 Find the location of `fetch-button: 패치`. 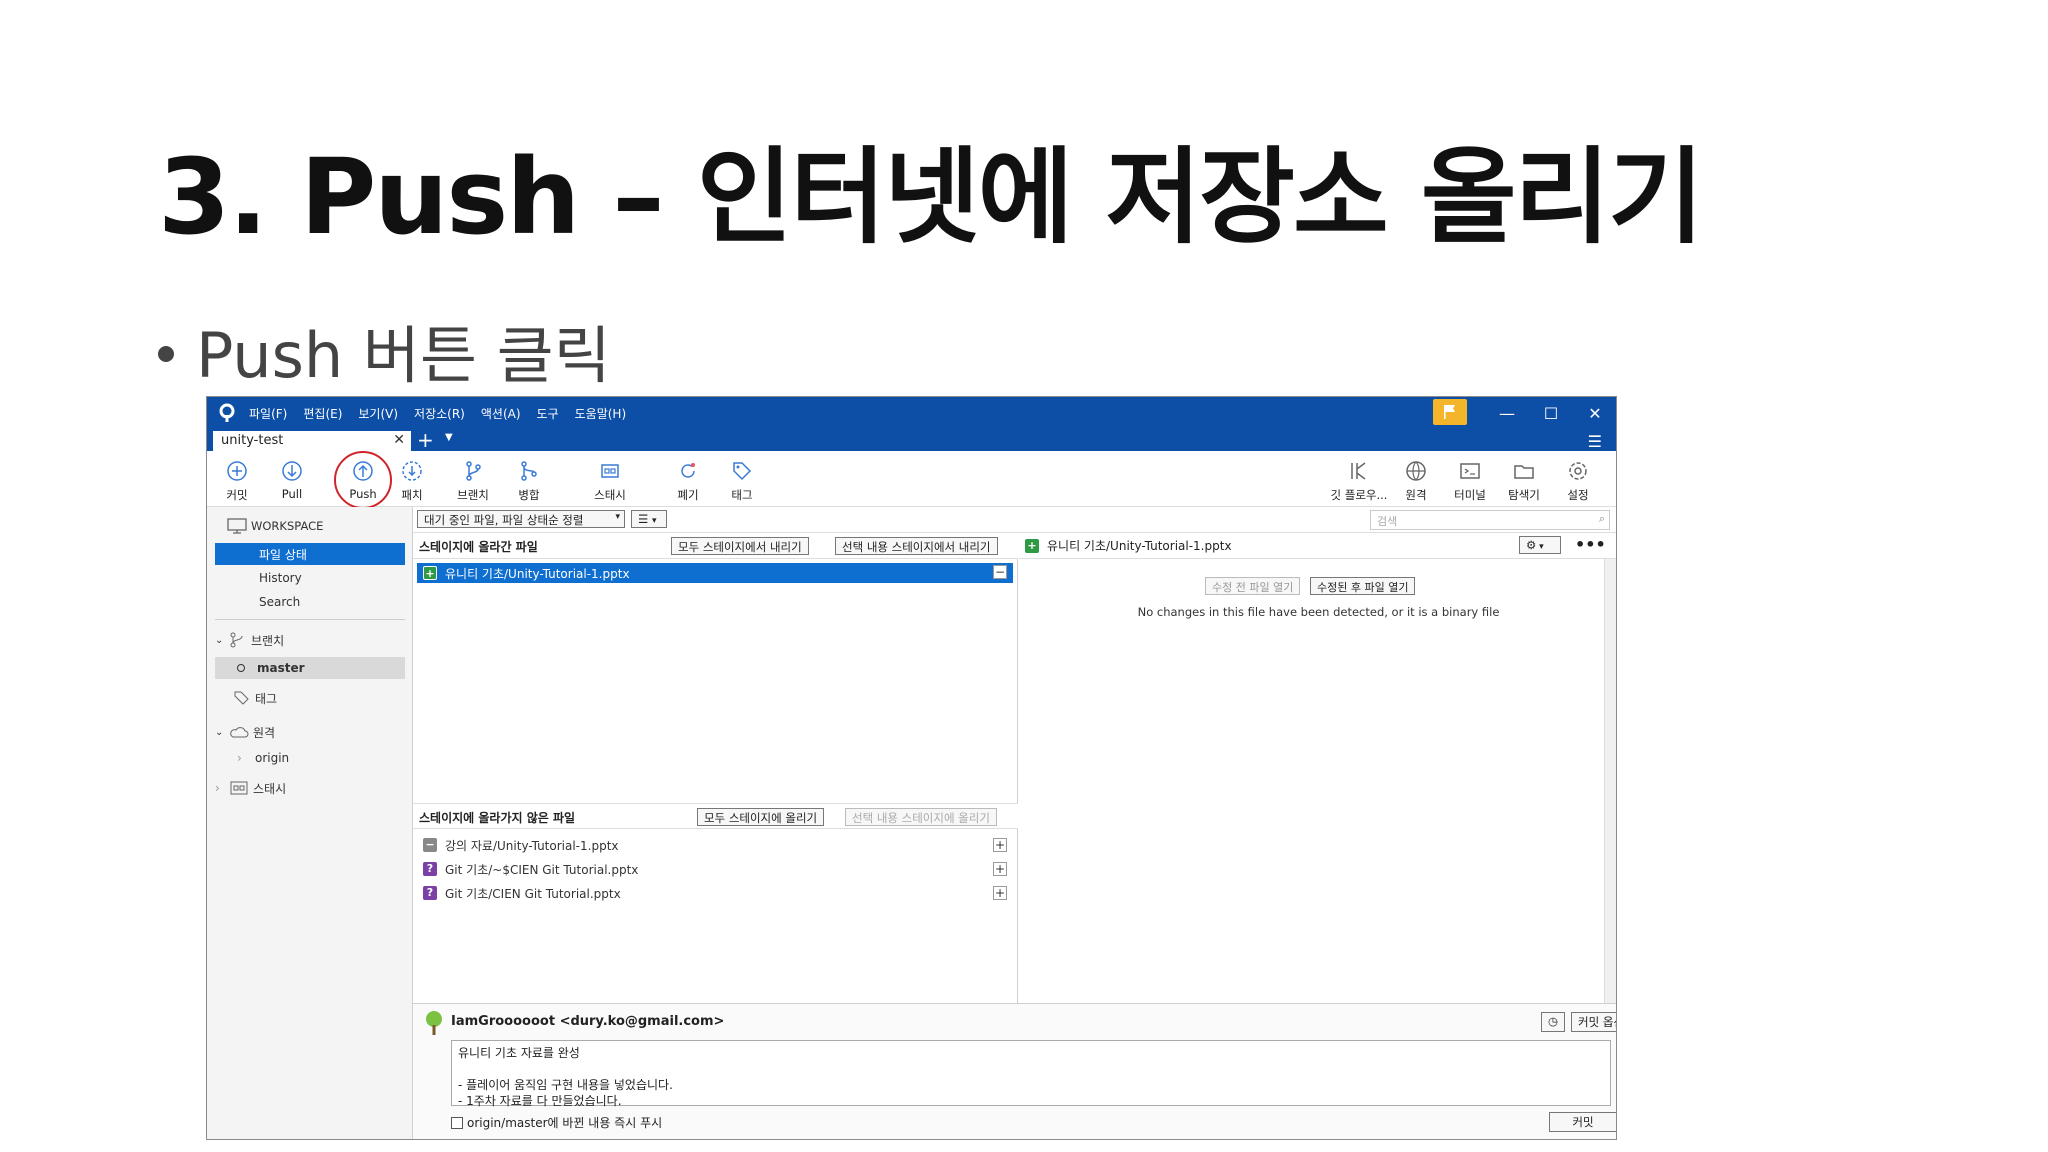

fetch-button: 패치 is located at coordinates (412, 481).